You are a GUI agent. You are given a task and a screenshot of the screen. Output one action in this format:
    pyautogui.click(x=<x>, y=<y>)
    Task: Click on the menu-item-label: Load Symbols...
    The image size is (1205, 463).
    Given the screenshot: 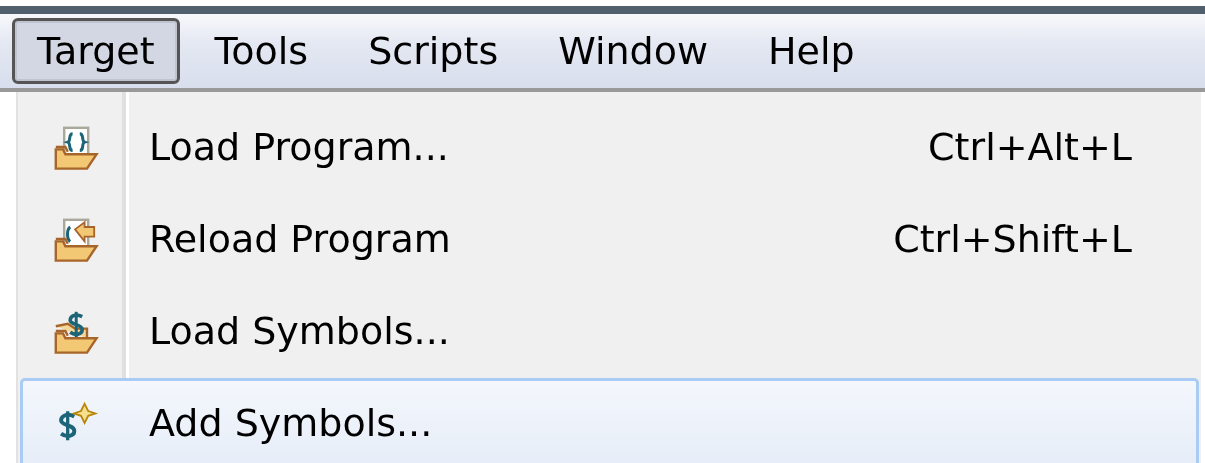 What is the action you would take?
    pyautogui.click(x=299, y=331)
    